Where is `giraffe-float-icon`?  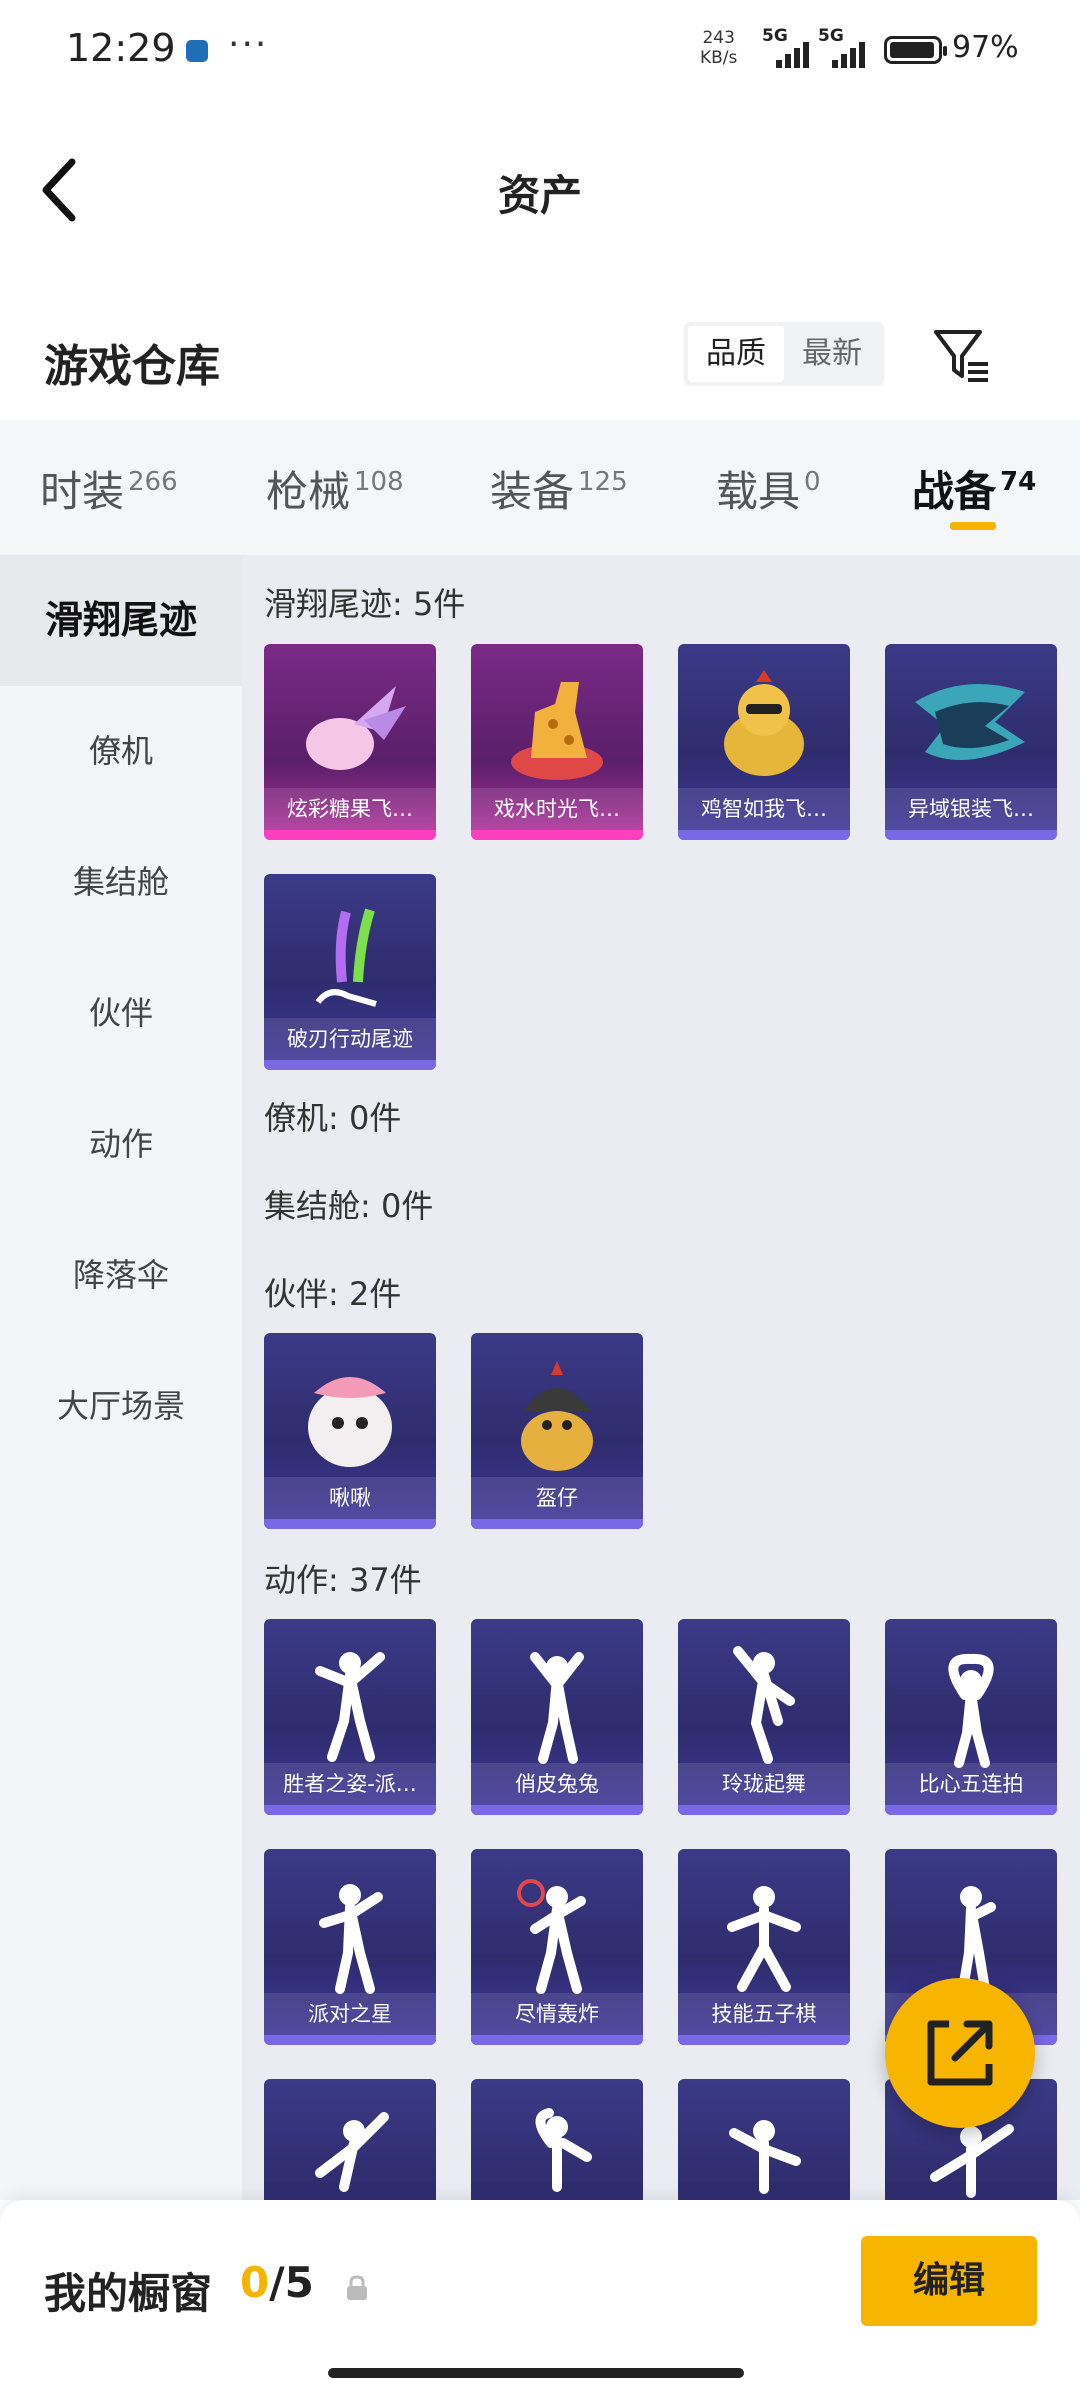 giraffe-float-icon is located at coordinates (557, 731).